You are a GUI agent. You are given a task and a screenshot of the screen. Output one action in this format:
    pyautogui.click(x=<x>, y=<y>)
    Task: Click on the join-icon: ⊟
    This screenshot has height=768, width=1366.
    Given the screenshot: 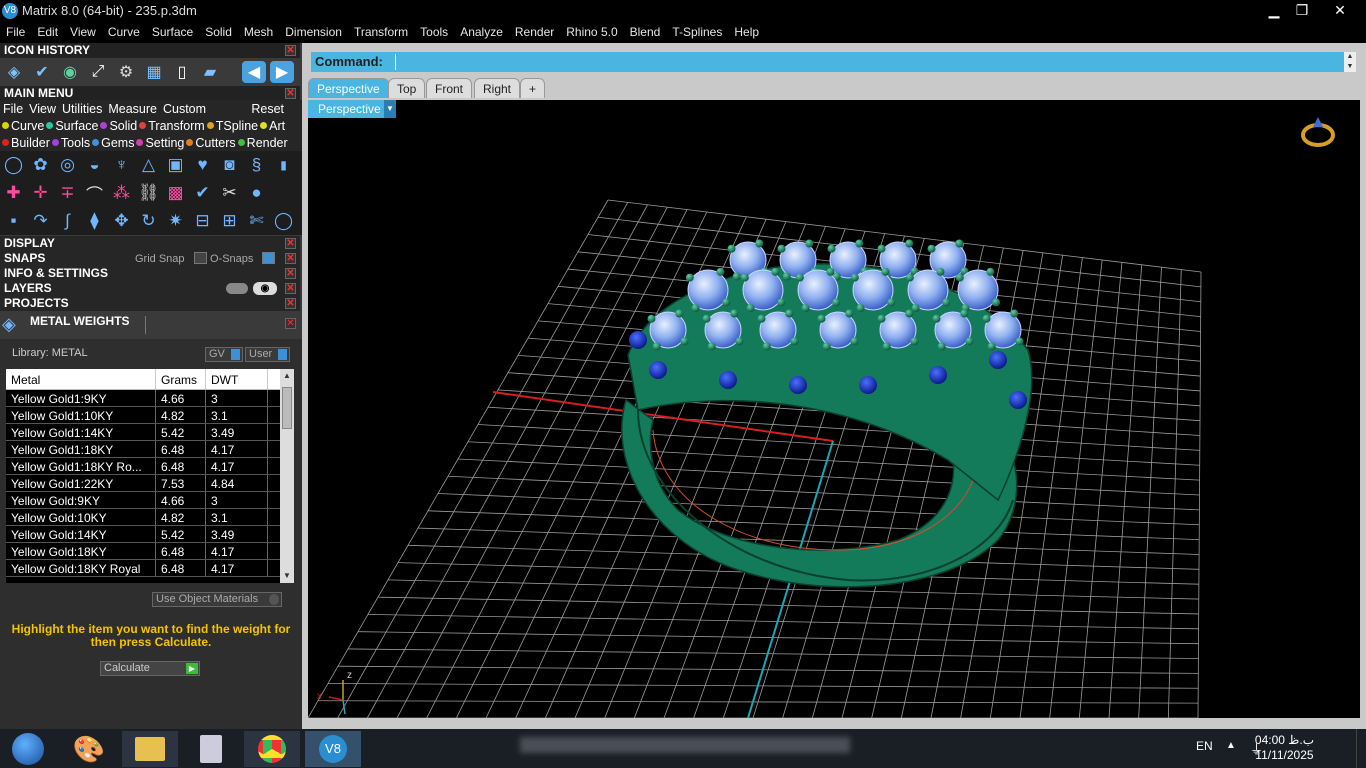 What is the action you would take?
    pyautogui.click(x=202, y=221)
    